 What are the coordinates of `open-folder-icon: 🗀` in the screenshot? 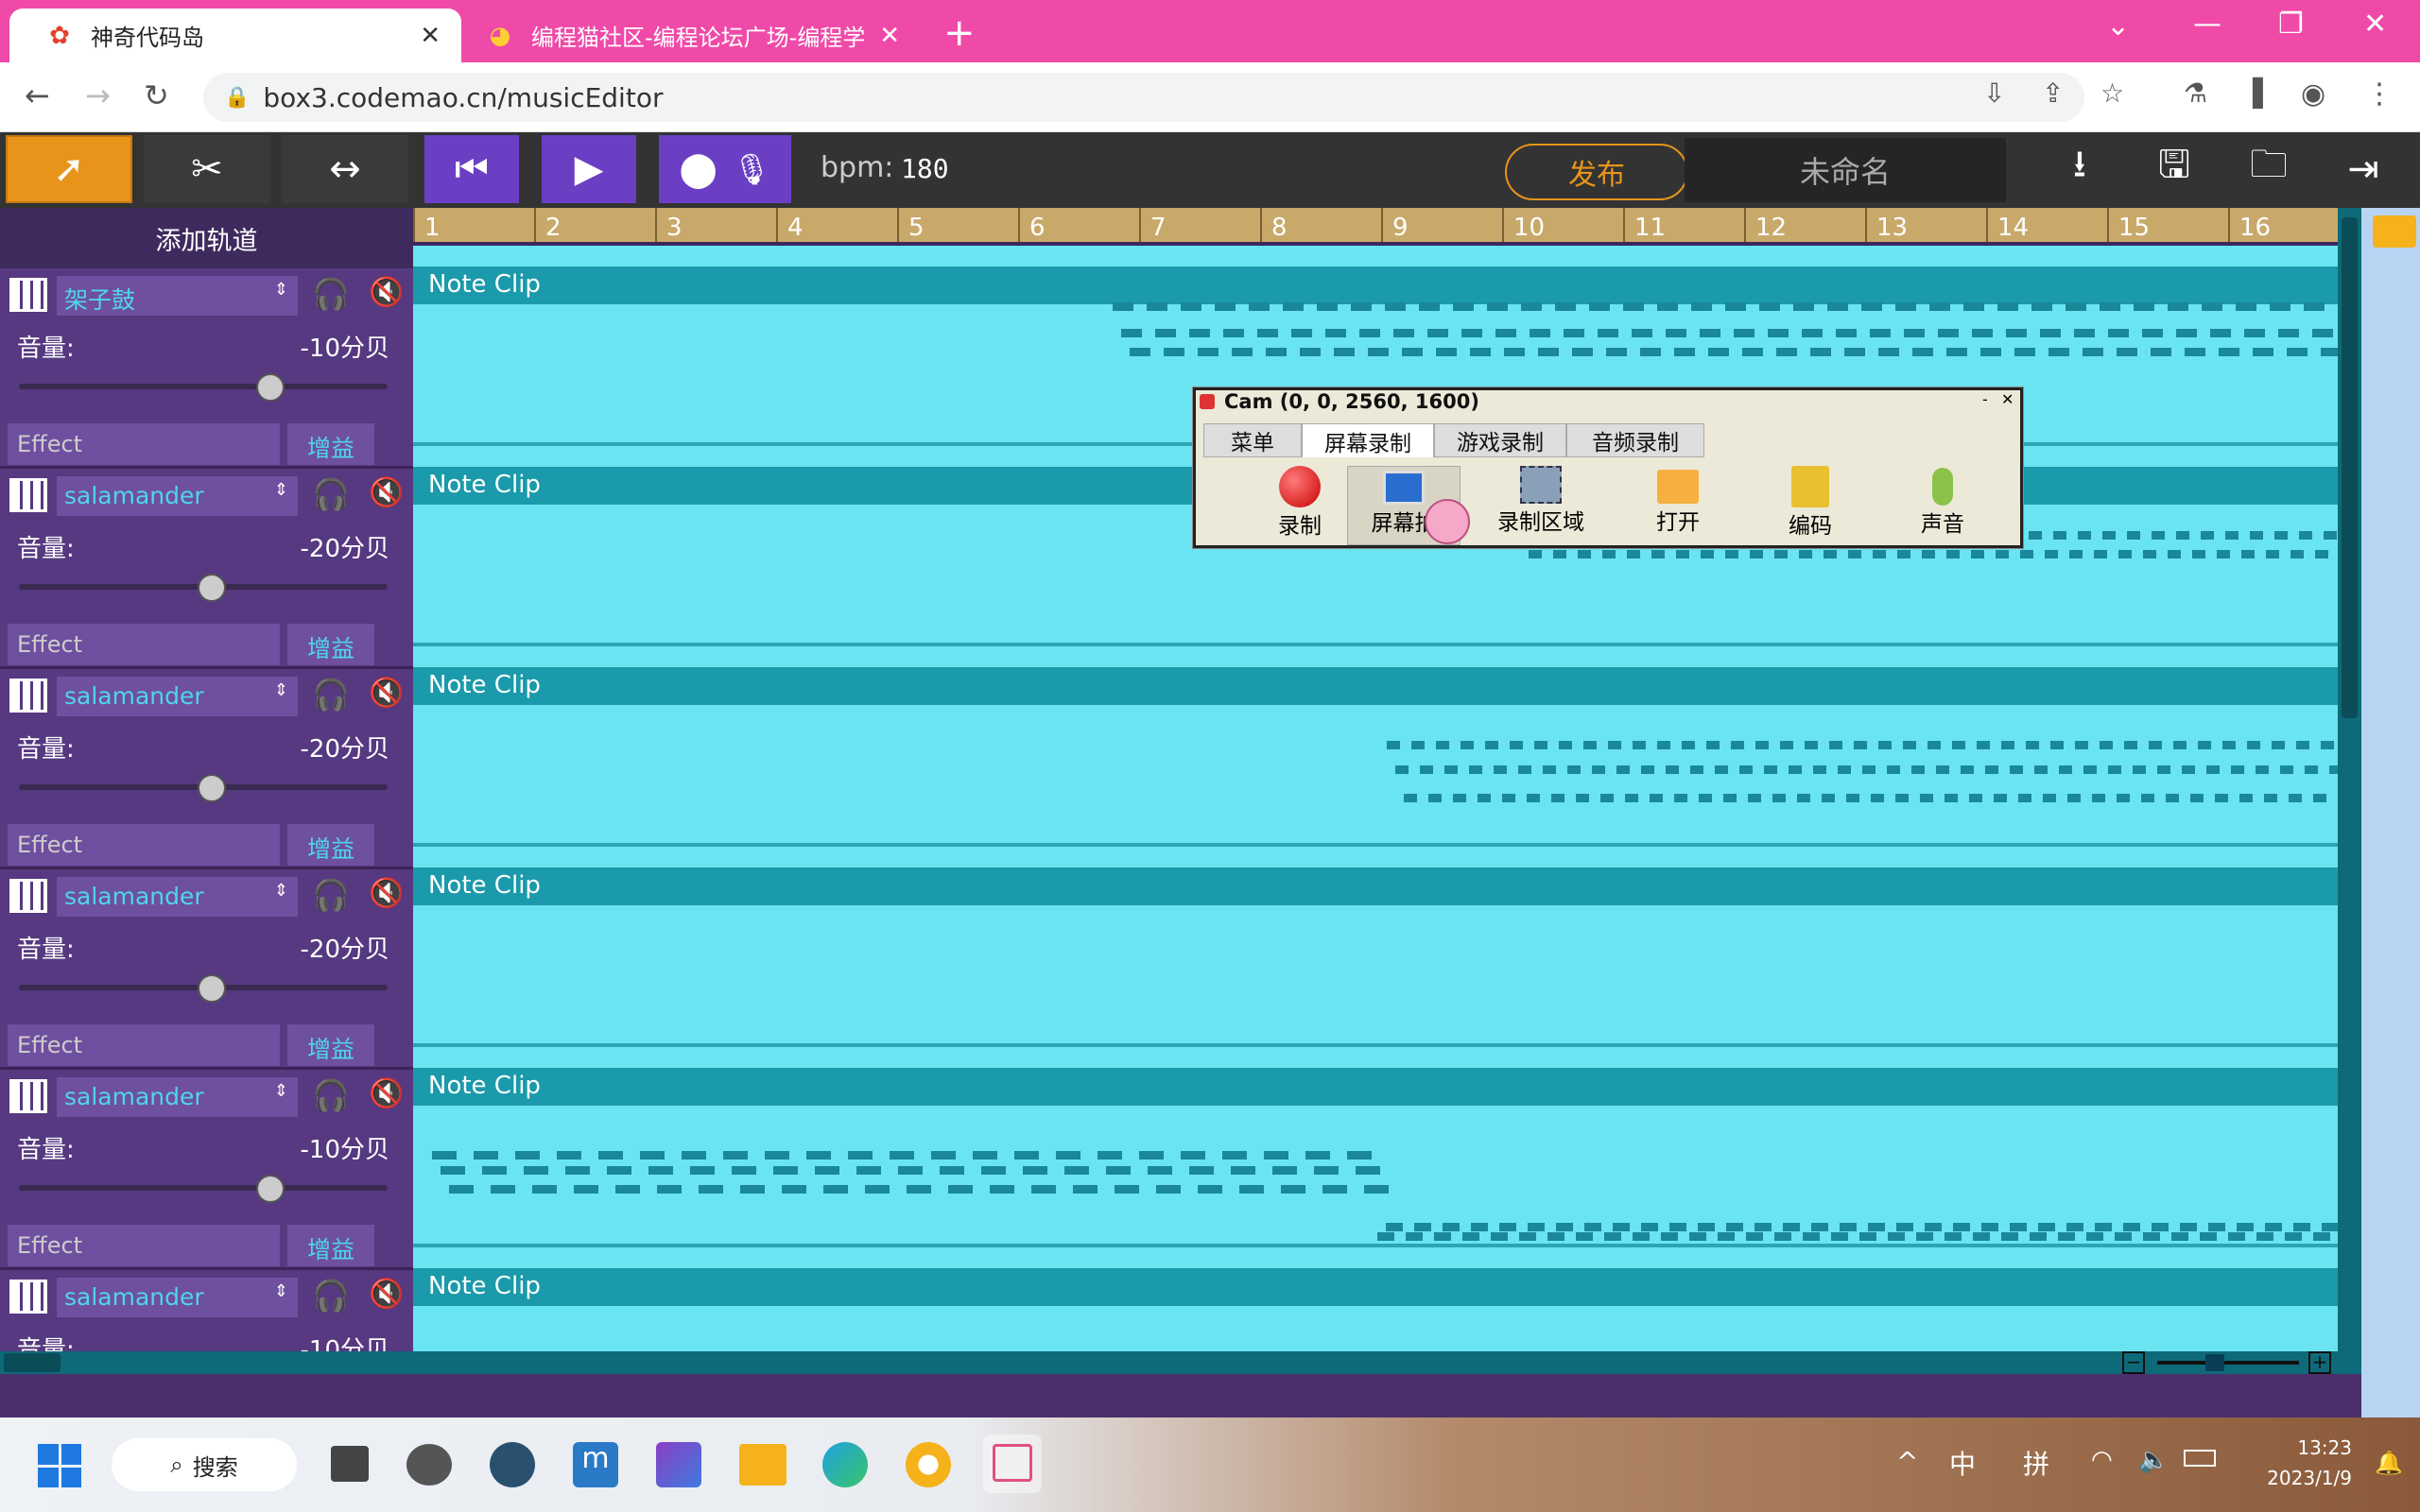 It's located at (2268, 169).